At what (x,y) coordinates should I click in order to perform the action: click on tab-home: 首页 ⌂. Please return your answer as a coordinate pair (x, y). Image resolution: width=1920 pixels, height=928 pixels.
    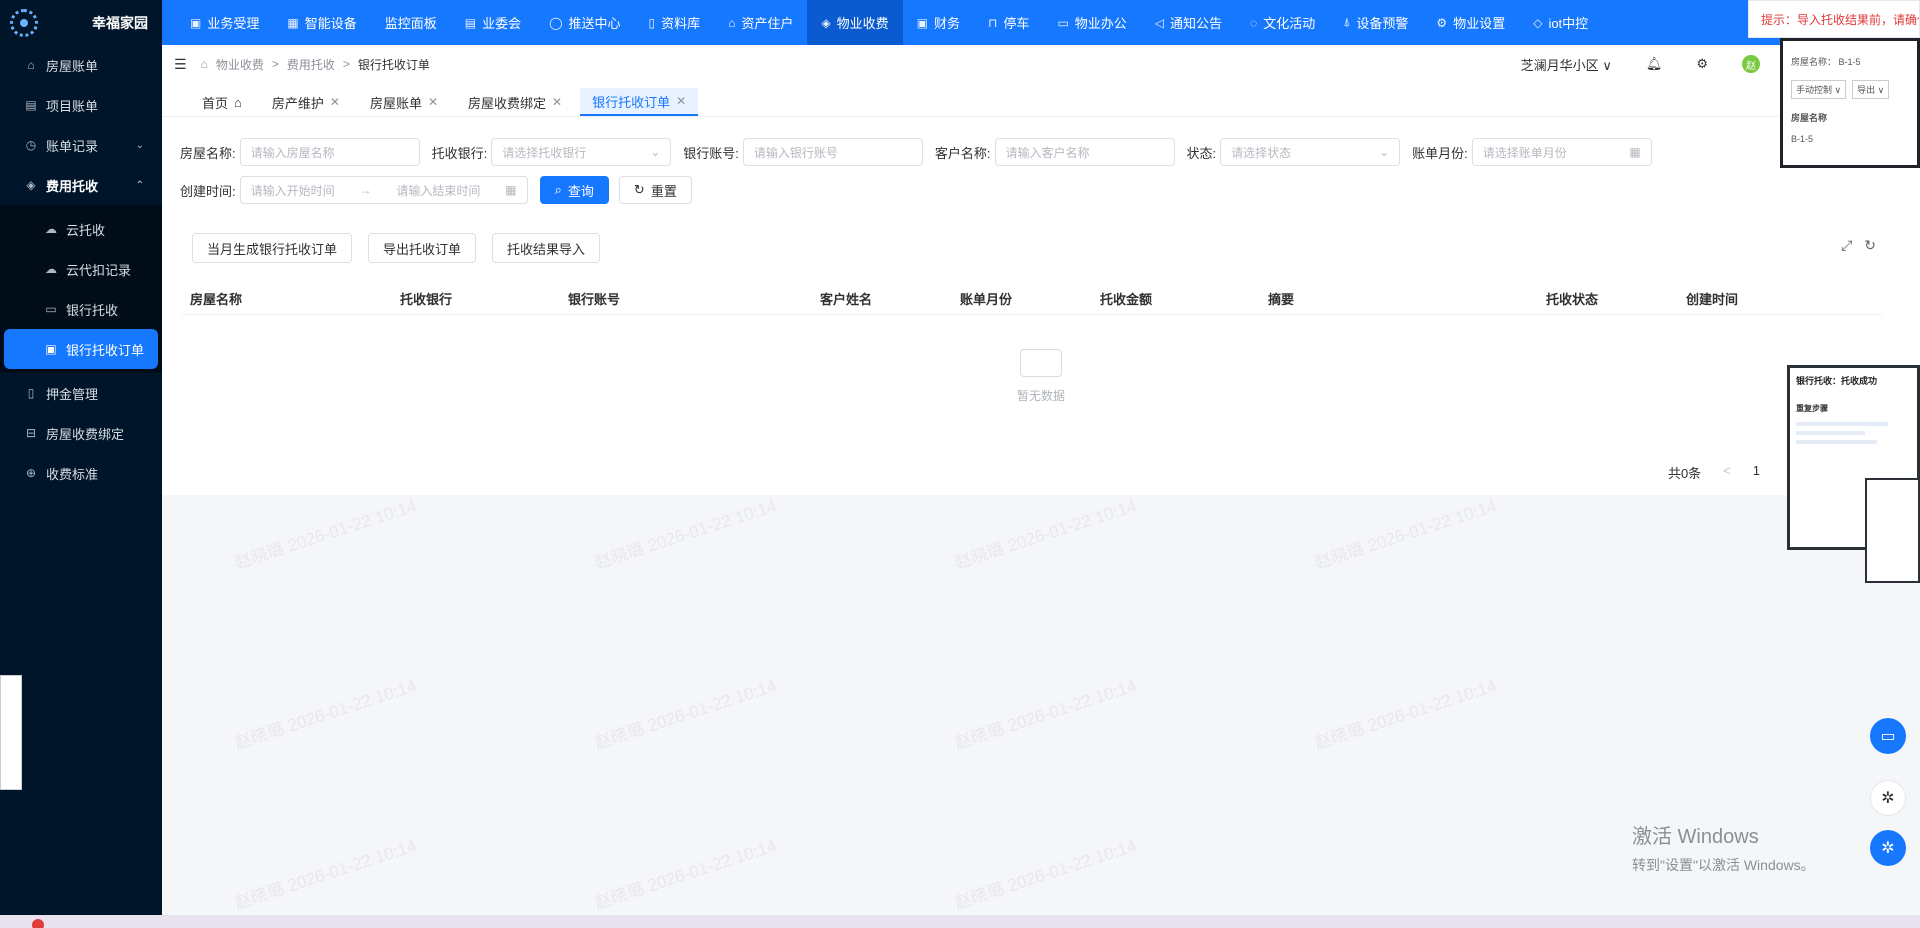
    Looking at the image, I should click on (222, 102).